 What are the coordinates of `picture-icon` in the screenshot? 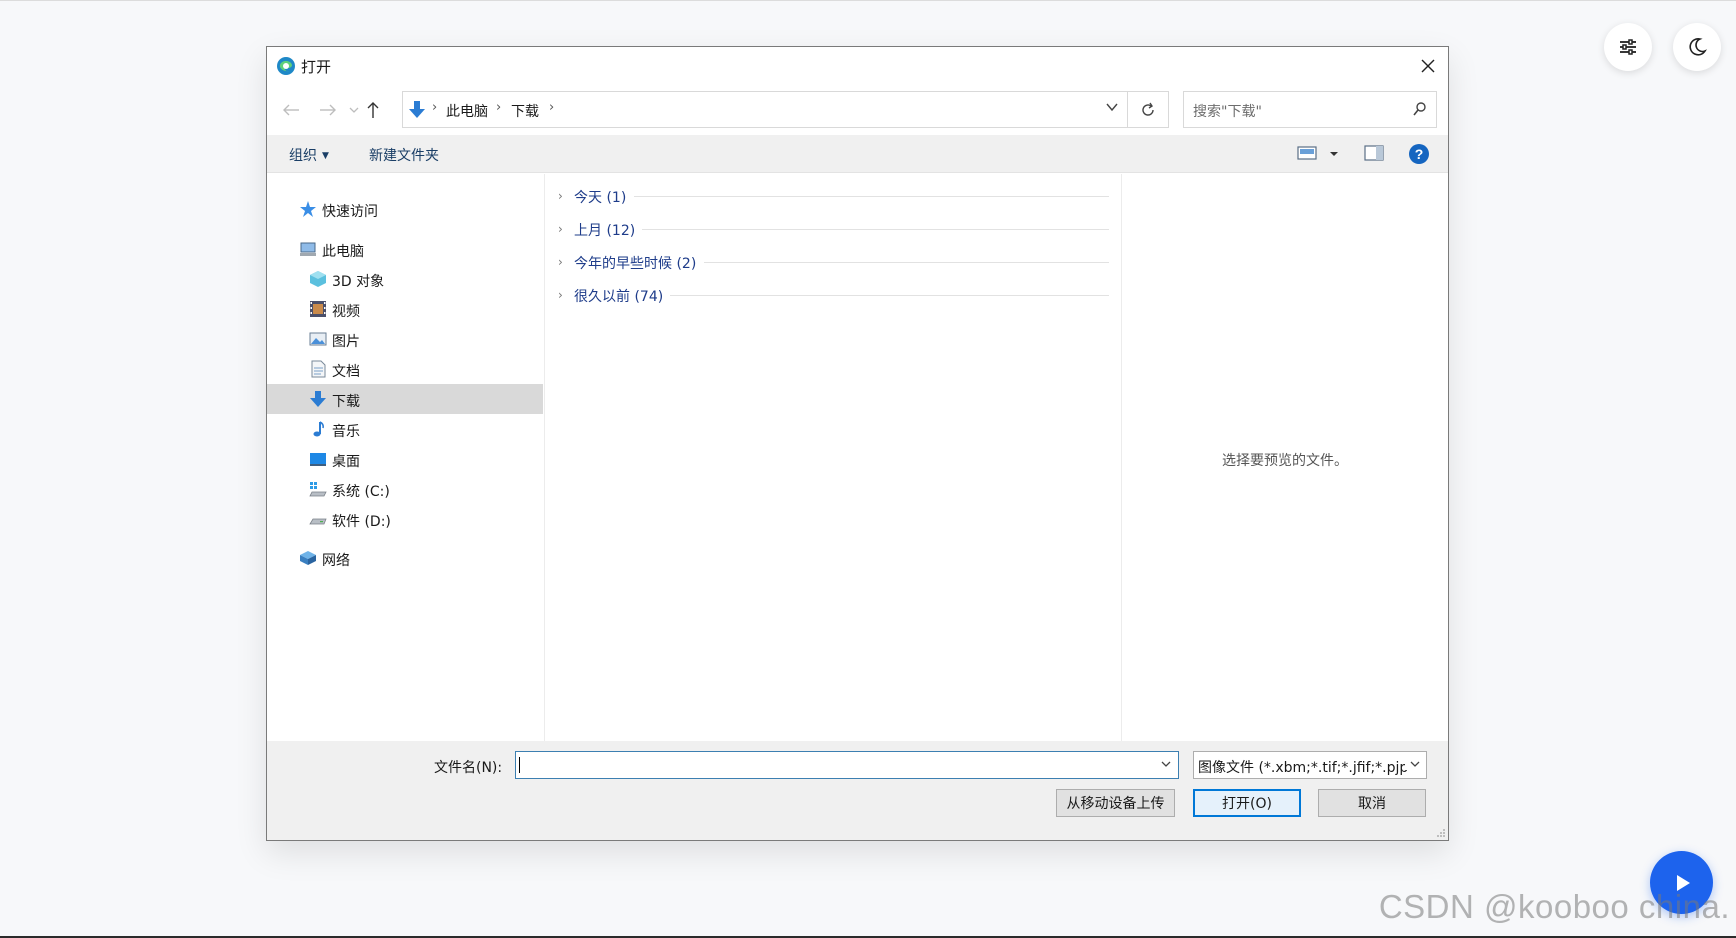 It's located at (318, 339).